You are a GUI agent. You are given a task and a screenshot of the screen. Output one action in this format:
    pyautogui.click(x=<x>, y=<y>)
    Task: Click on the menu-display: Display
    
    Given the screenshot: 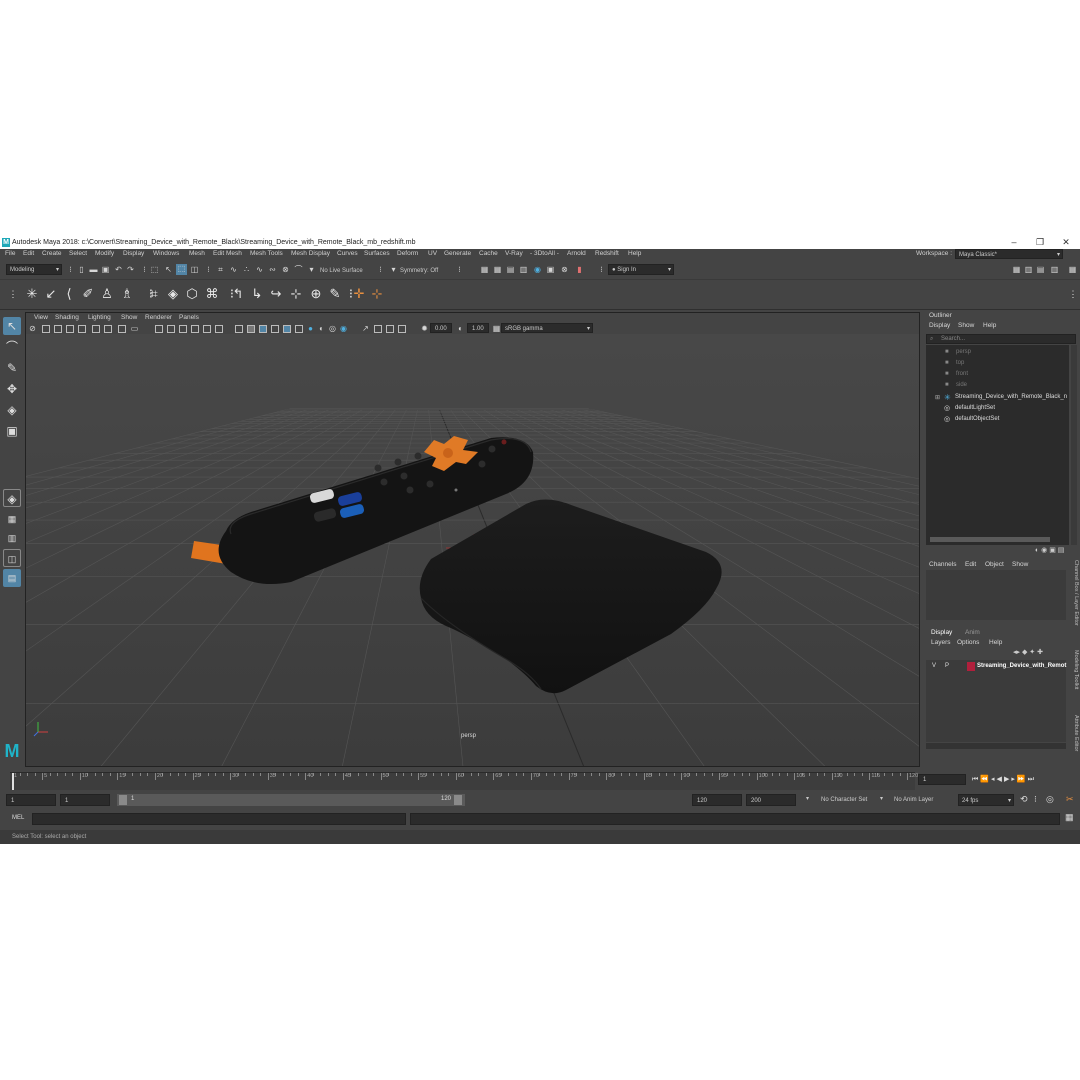 What is the action you would take?
    pyautogui.click(x=133, y=253)
    